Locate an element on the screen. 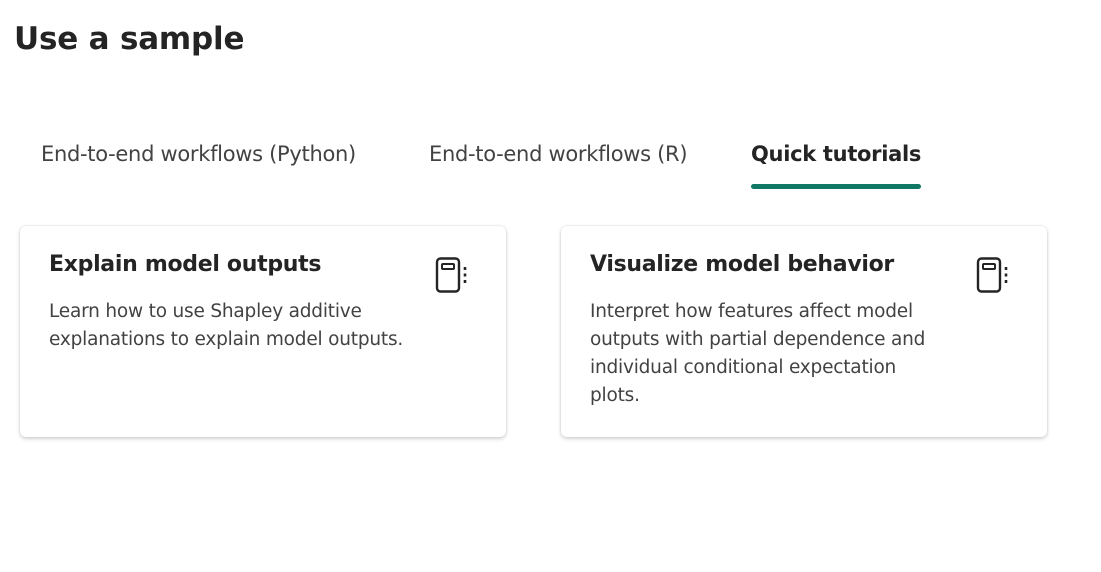  card-title: Explain model outputs is located at coordinates (185, 264).